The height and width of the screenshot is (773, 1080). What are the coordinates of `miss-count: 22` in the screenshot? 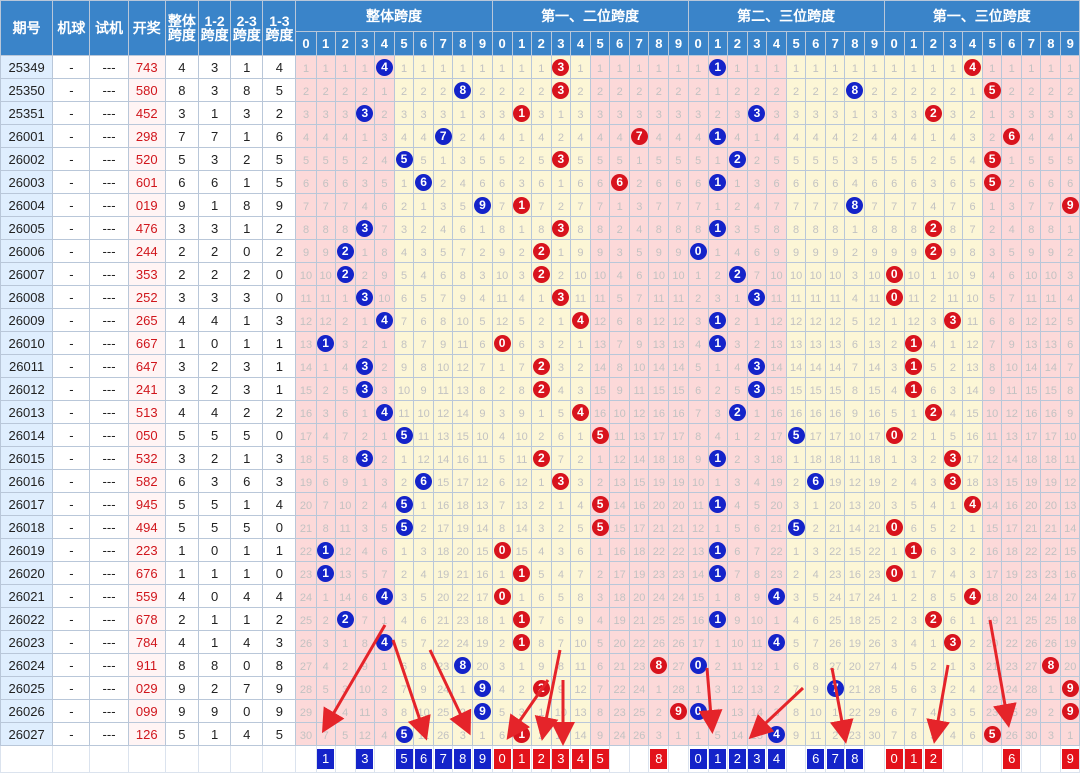 It's located at (1051, 551).